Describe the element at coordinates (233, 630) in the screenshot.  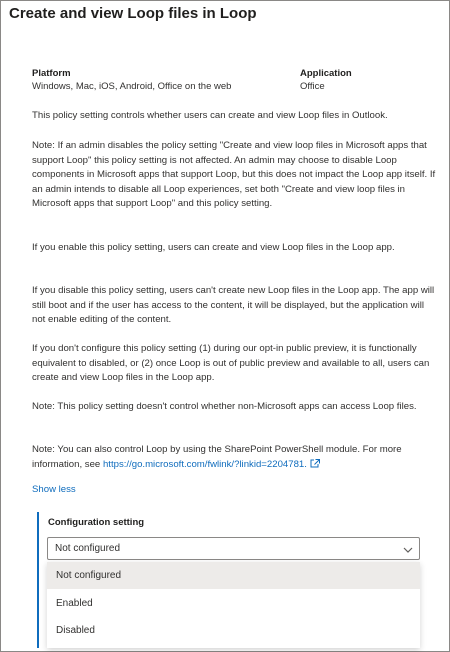
I see `option-disabled: Disabled` at that location.